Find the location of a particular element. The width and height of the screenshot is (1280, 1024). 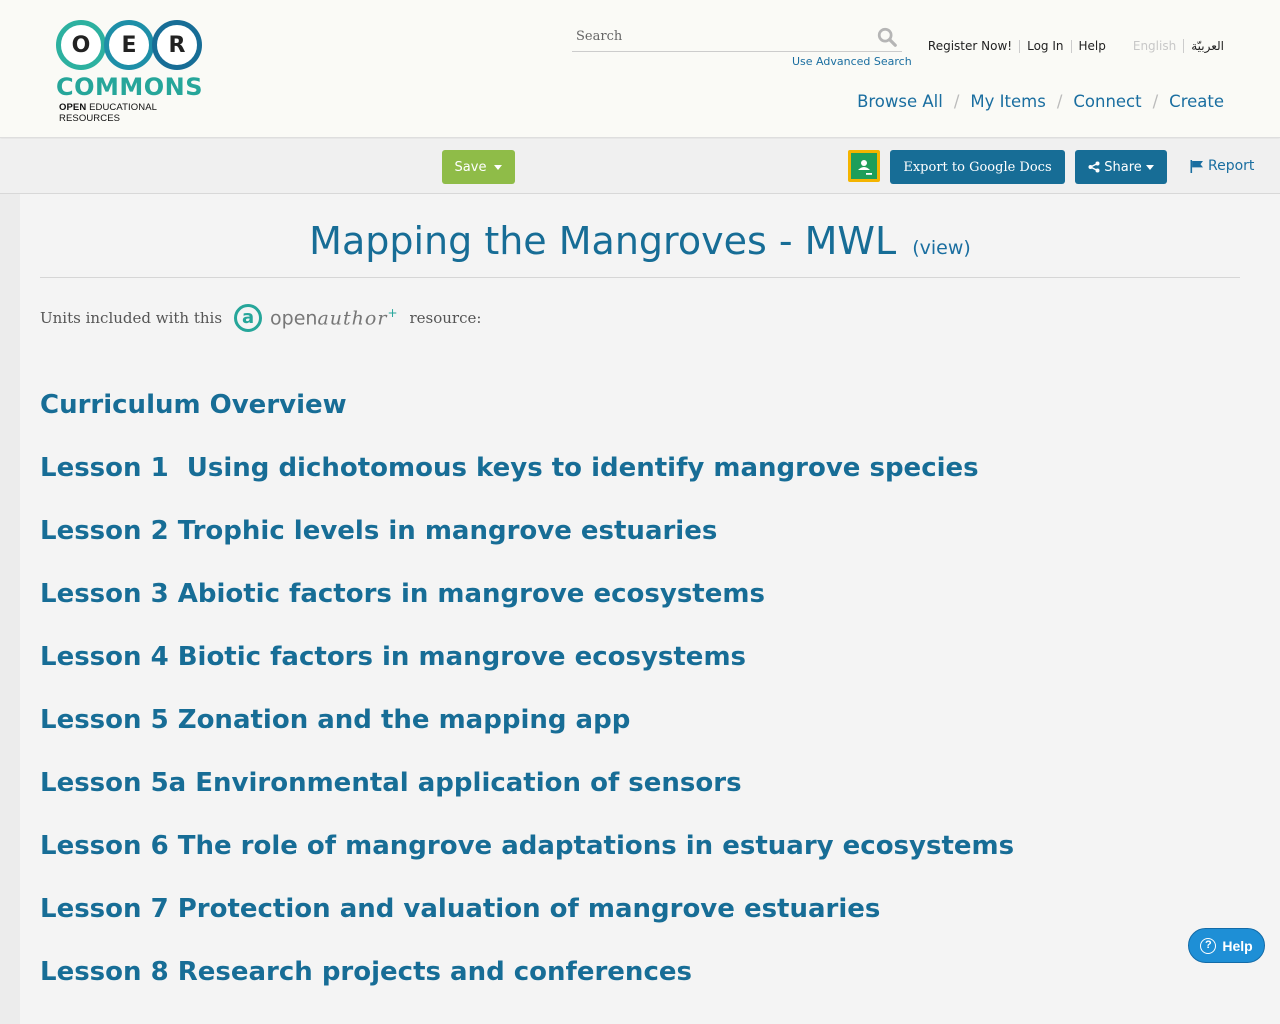

logo-tagline: OPEN EDUCATIONAL RESOURCES is located at coordinates (132, 113).